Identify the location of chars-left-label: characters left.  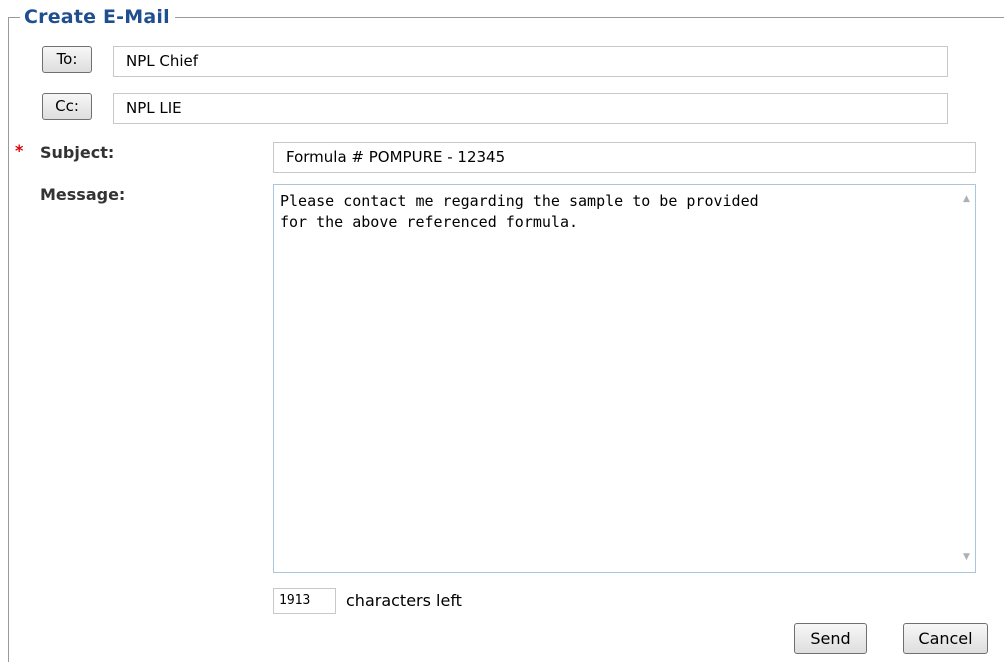
(404, 600).